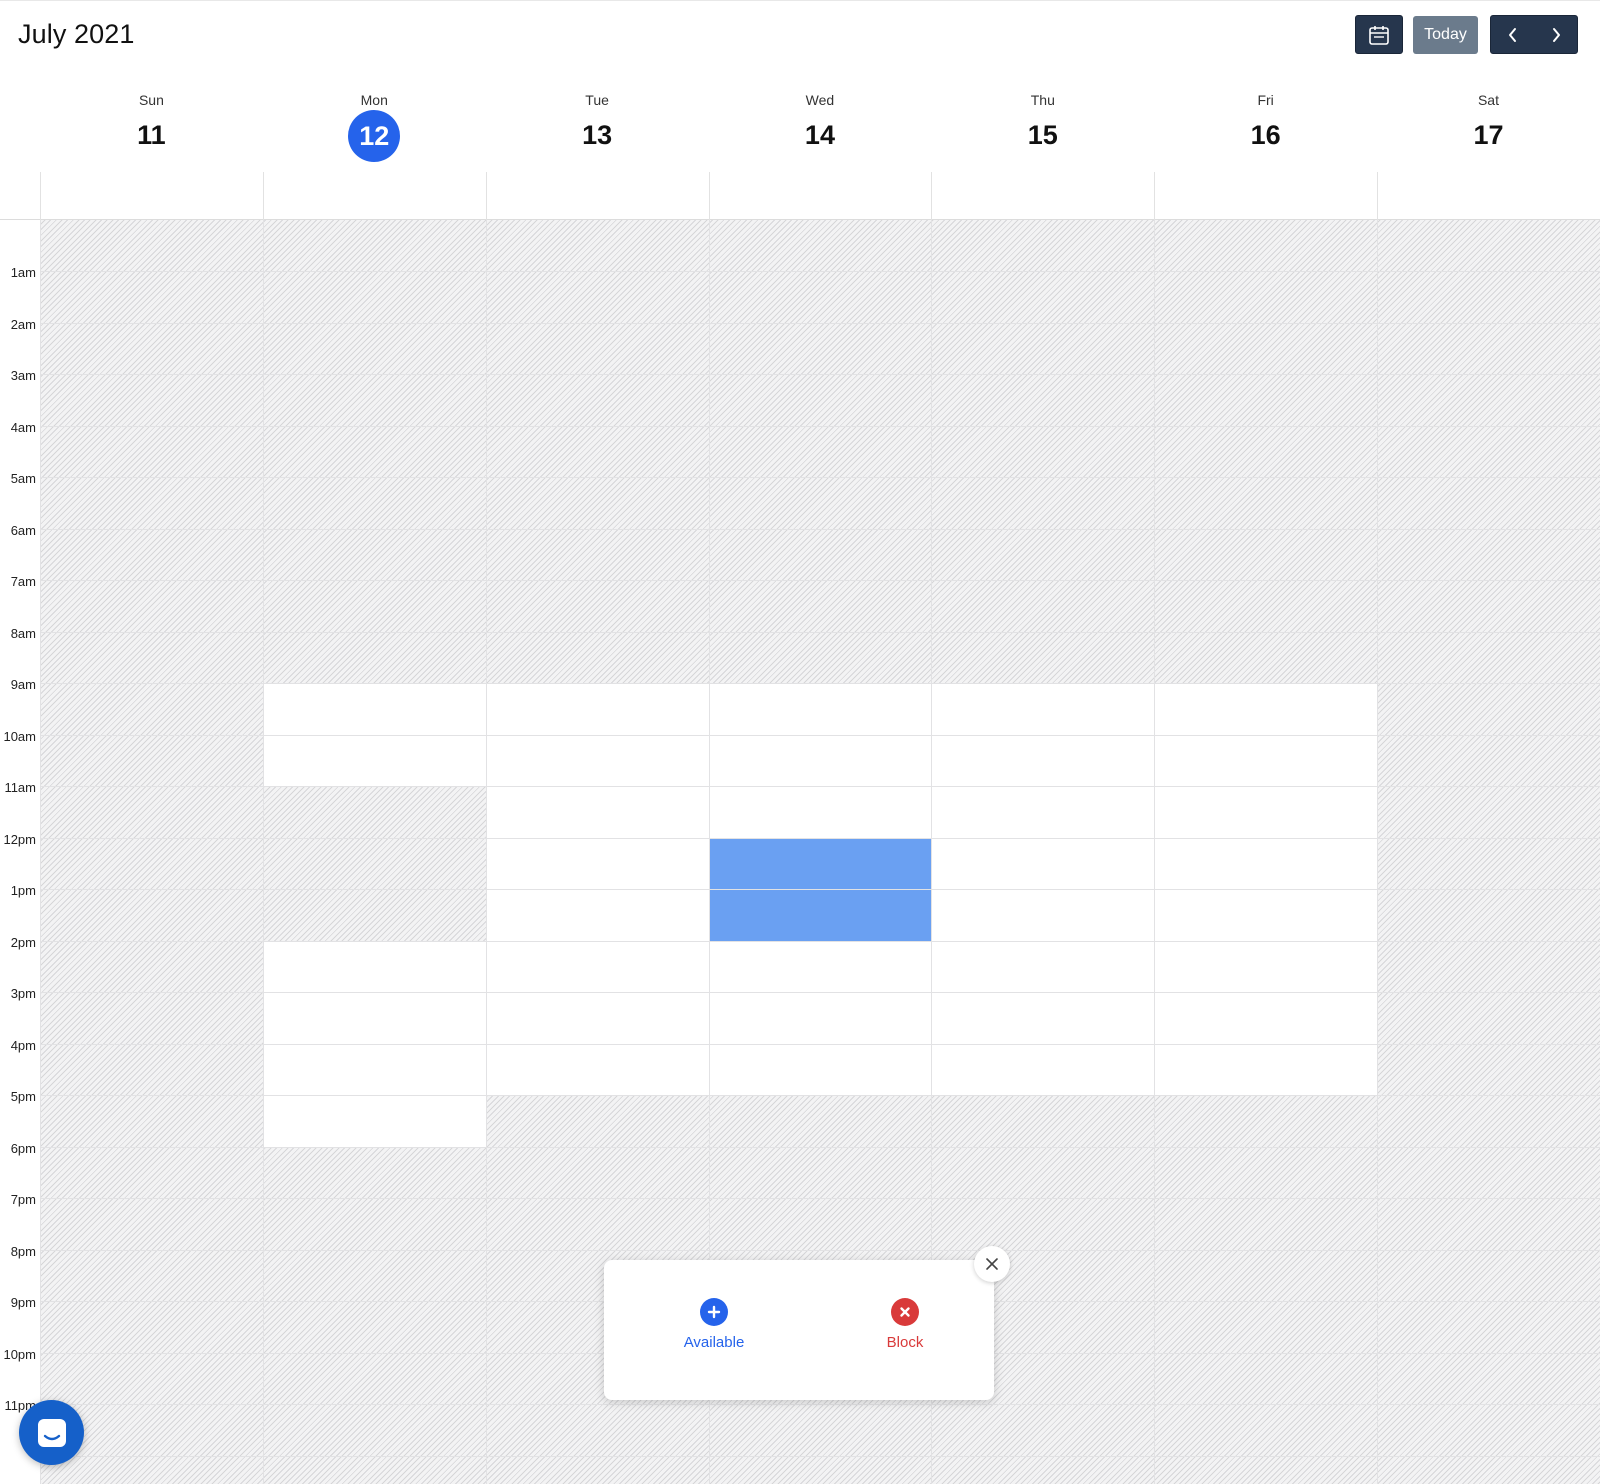  I want to click on hour-label: 6pm, so click(23, 1148).